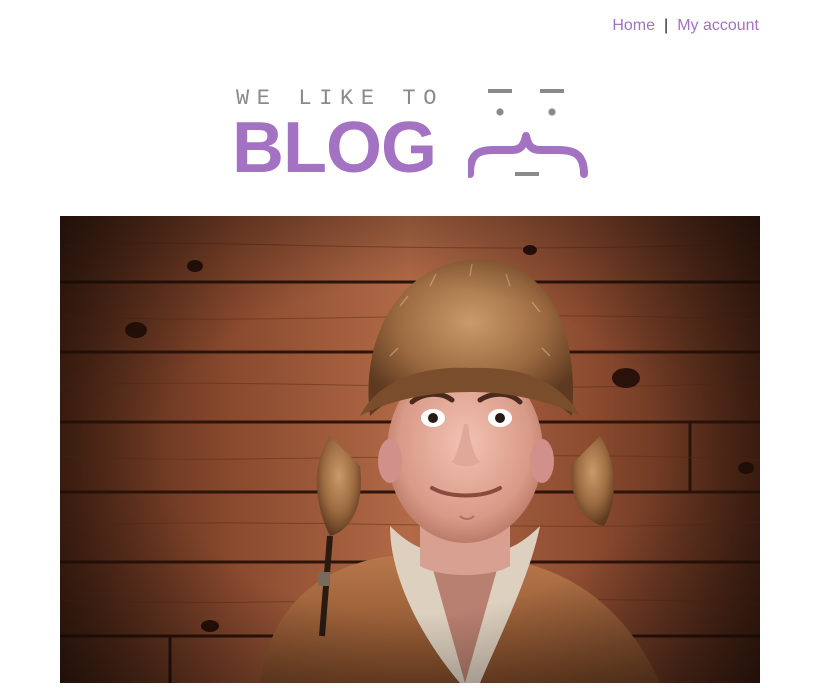  What do you see at coordinates (633, 25) in the screenshot?
I see `home-link: Home` at bounding box center [633, 25].